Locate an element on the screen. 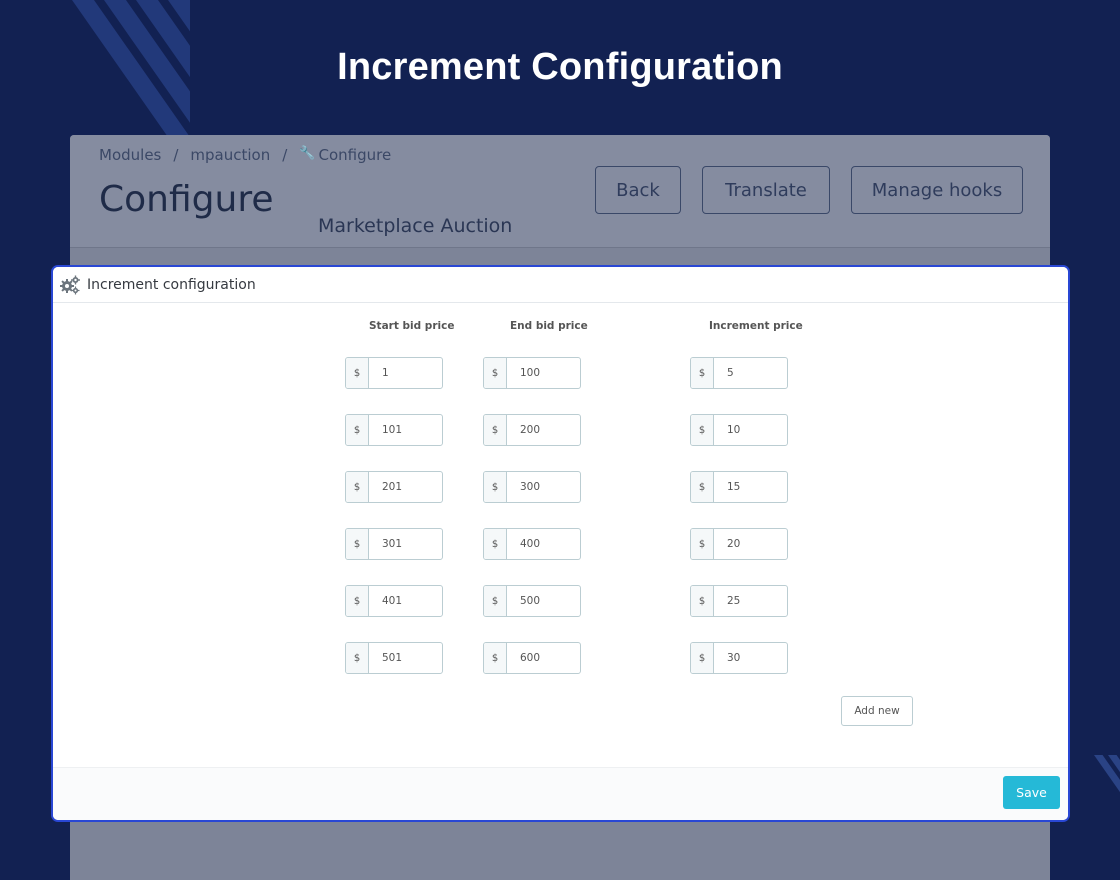  wrench-icon: 🔧 is located at coordinates (307, 153).